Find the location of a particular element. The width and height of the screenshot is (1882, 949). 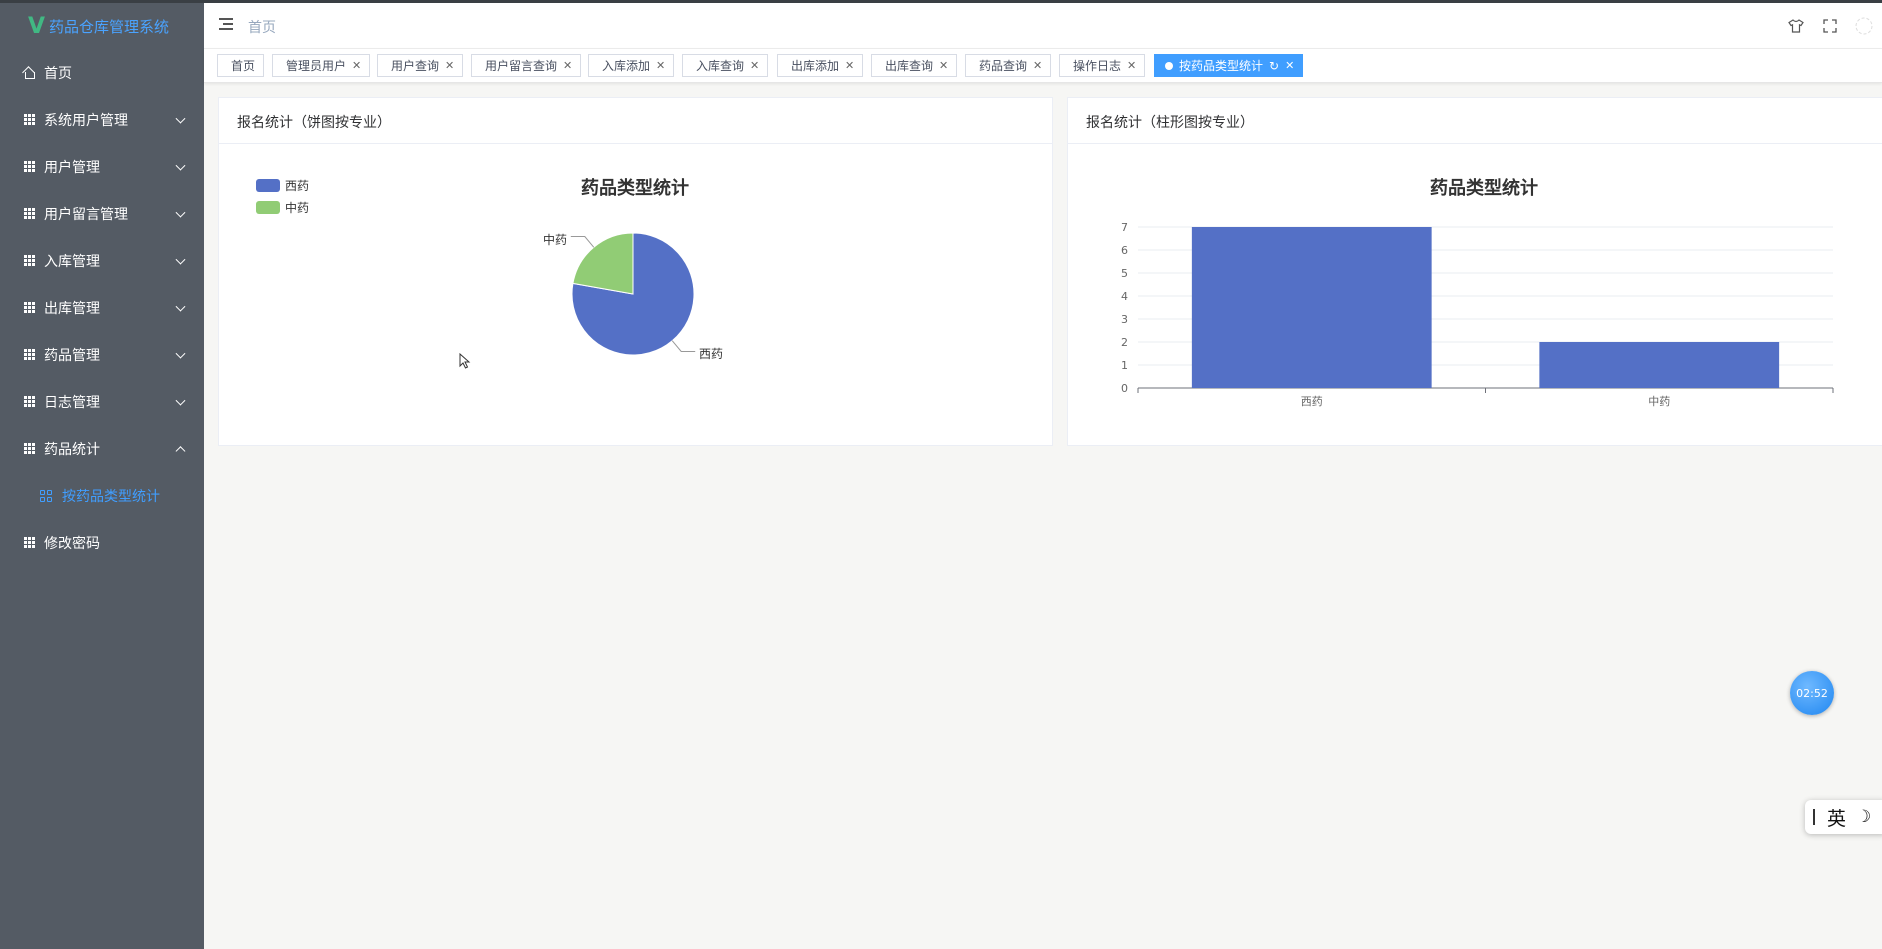

y-tick-label: 5 is located at coordinates (1124, 273).